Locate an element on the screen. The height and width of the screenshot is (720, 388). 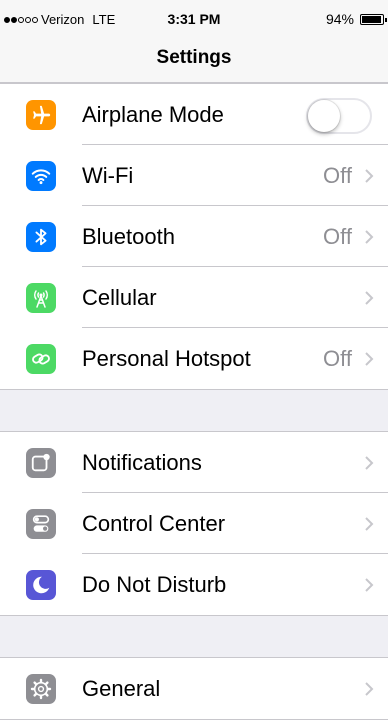
row-label: General is located at coordinates (121, 688).